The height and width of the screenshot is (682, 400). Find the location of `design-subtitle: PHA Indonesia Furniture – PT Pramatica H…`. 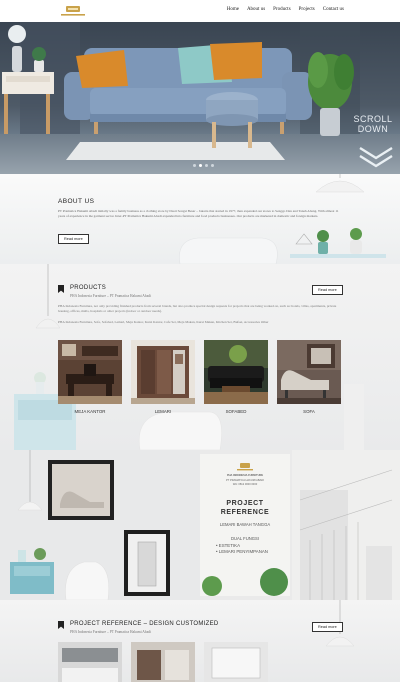

design-subtitle: PHA Indonesia Furniture – PT Pramatica H… is located at coordinates (111, 632).